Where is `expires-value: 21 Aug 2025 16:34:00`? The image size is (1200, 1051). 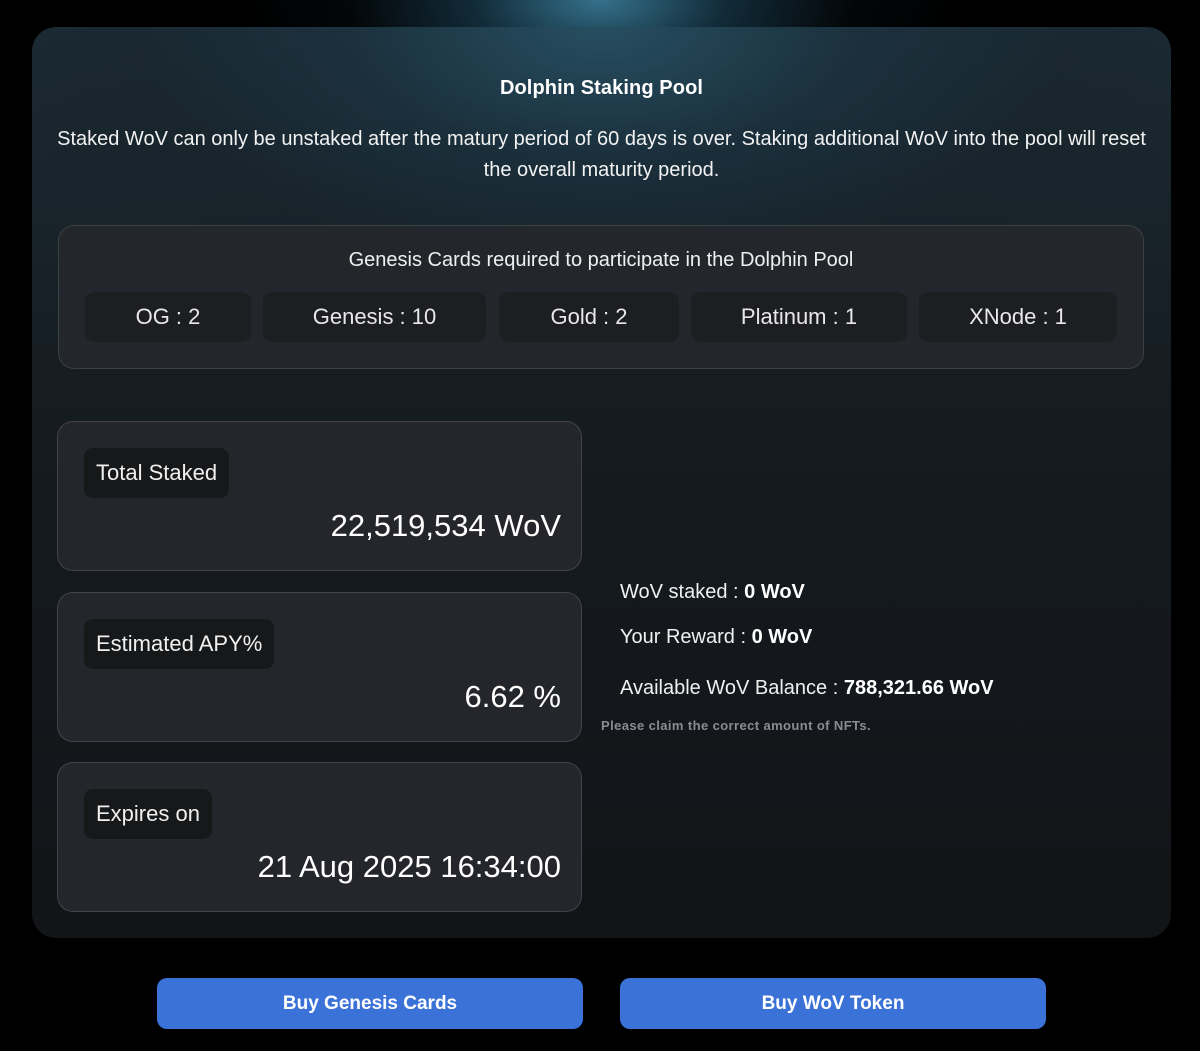 expires-value: 21 Aug 2025 16:34:00 is located at coordinates (409, 866).